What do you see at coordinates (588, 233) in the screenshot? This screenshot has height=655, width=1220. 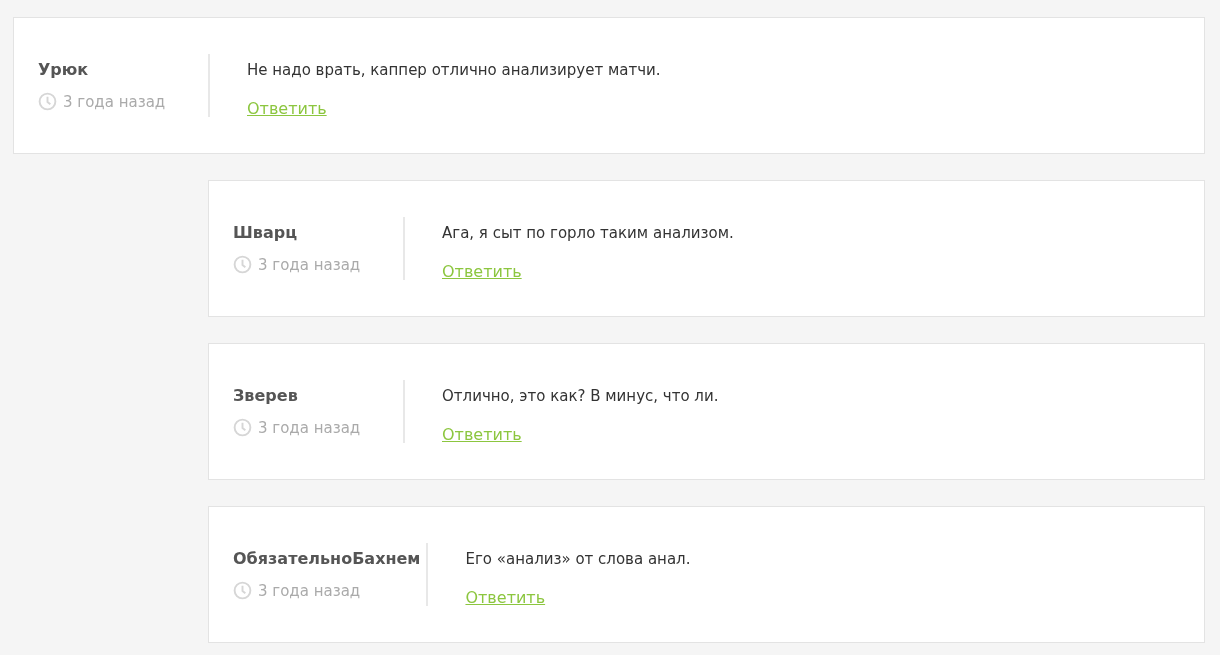 I see `comment-text: Ага, я сыт по горло таким анализом.` at bounding box center [588, 233].